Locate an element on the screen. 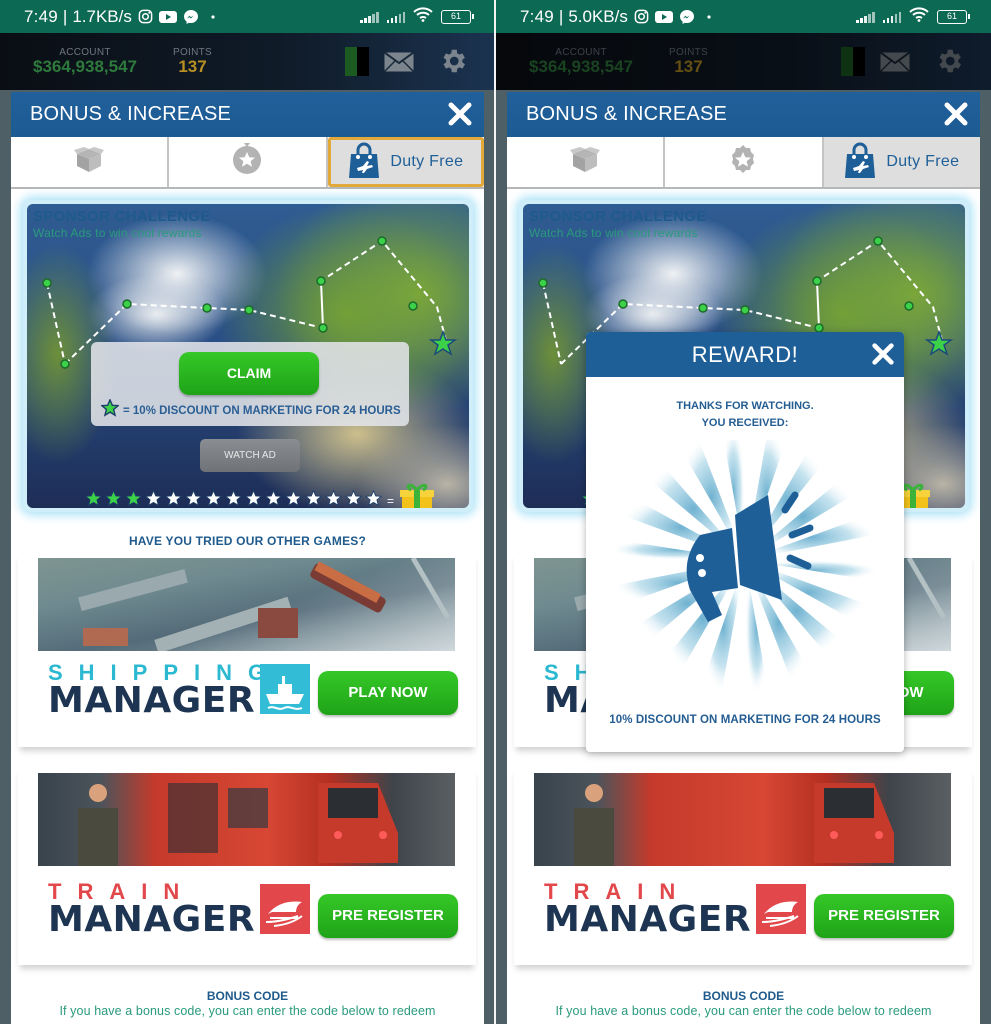  gift-box-icon is located at coordinates (89, 162).